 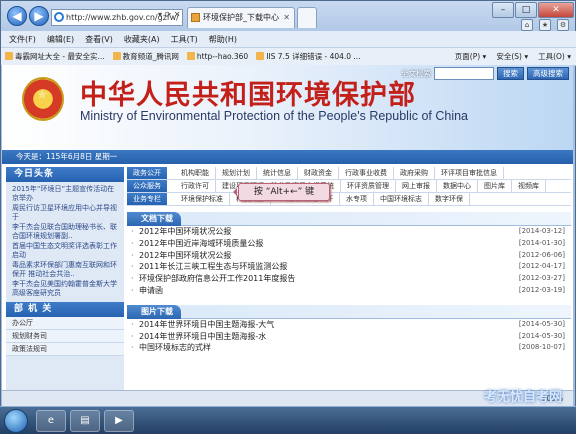 What do you see at coordinates (349, 267) in the screenshot?
I see `list-item: 2011年长江三峡工程生态与环境监测公报 [2012-04-17]` at bounding box center [349, 267].